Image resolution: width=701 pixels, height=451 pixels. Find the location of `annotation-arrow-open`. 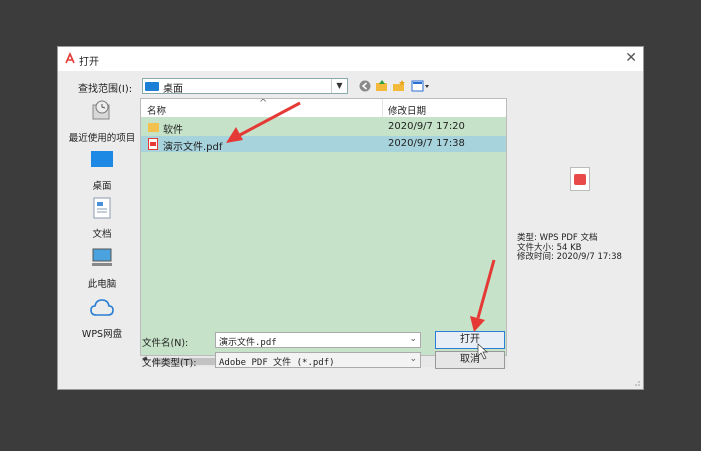

annotation-arrow-open is located at coordinates (483, 295).